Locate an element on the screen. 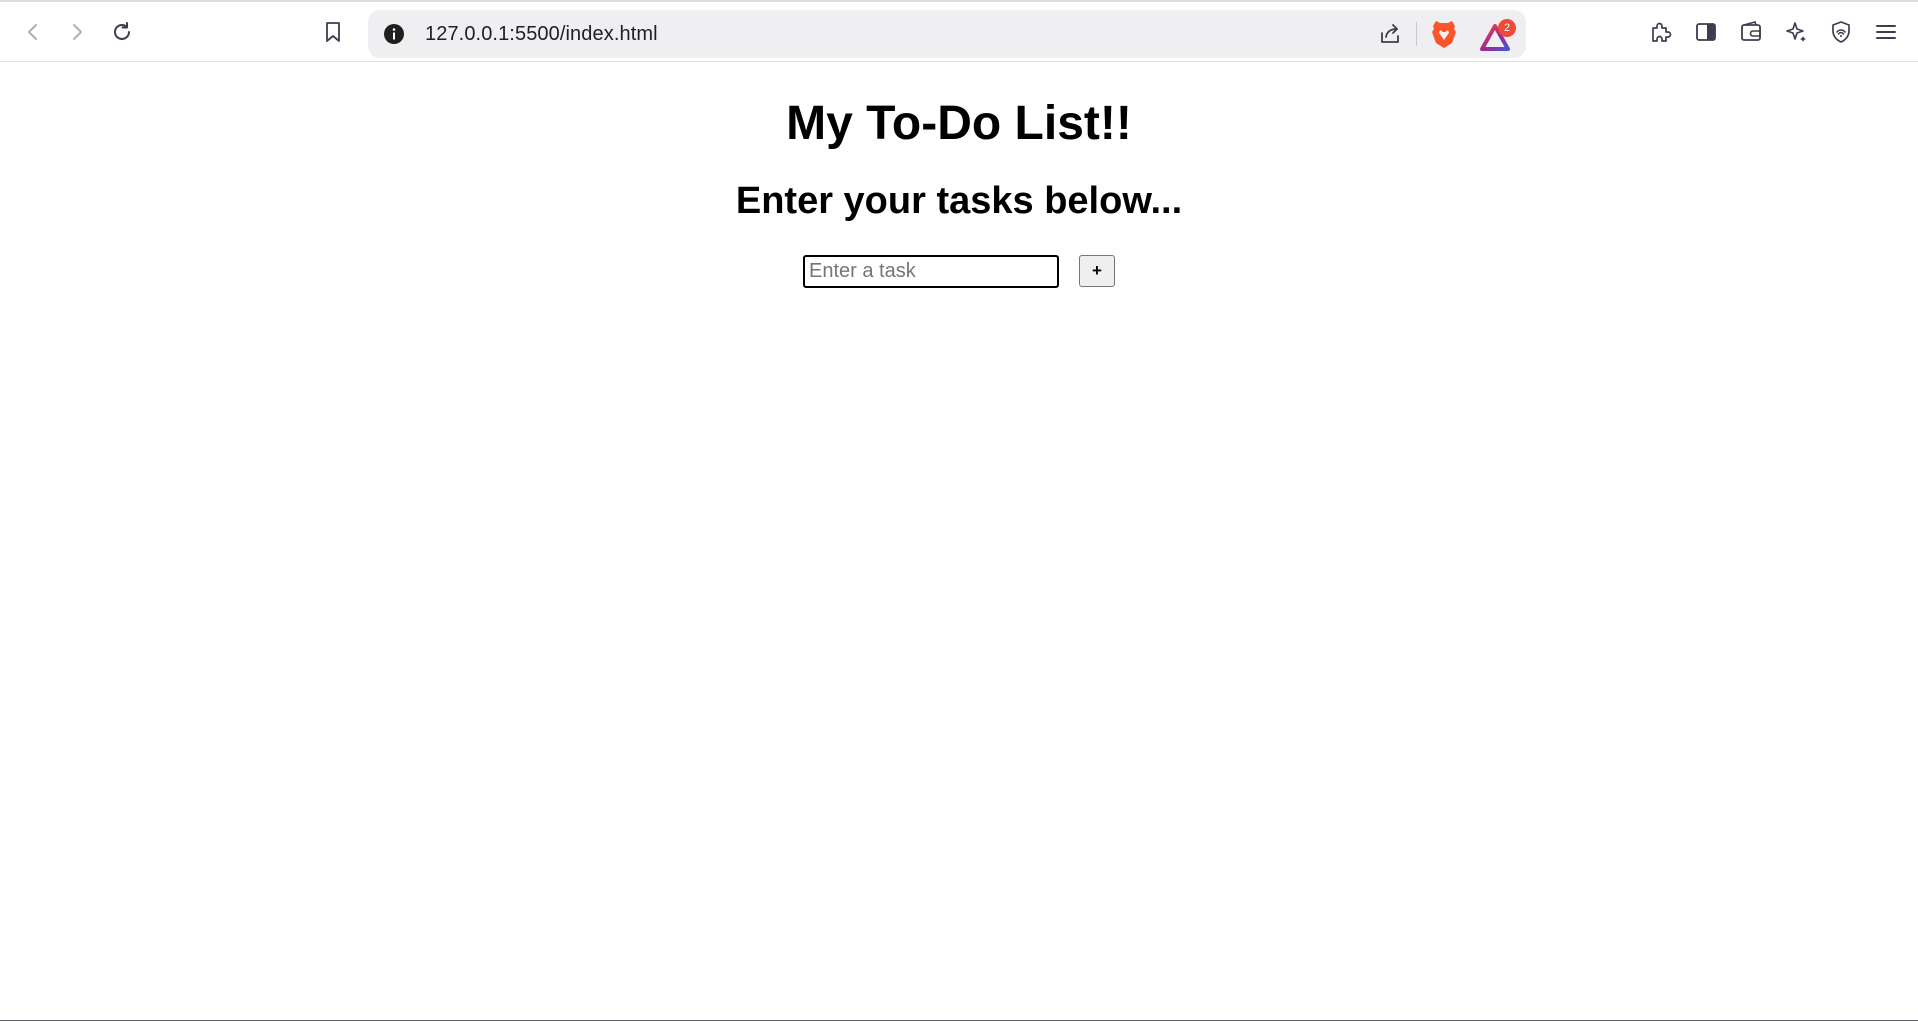  puzzle-icon is located at coordinates (1662, 32).